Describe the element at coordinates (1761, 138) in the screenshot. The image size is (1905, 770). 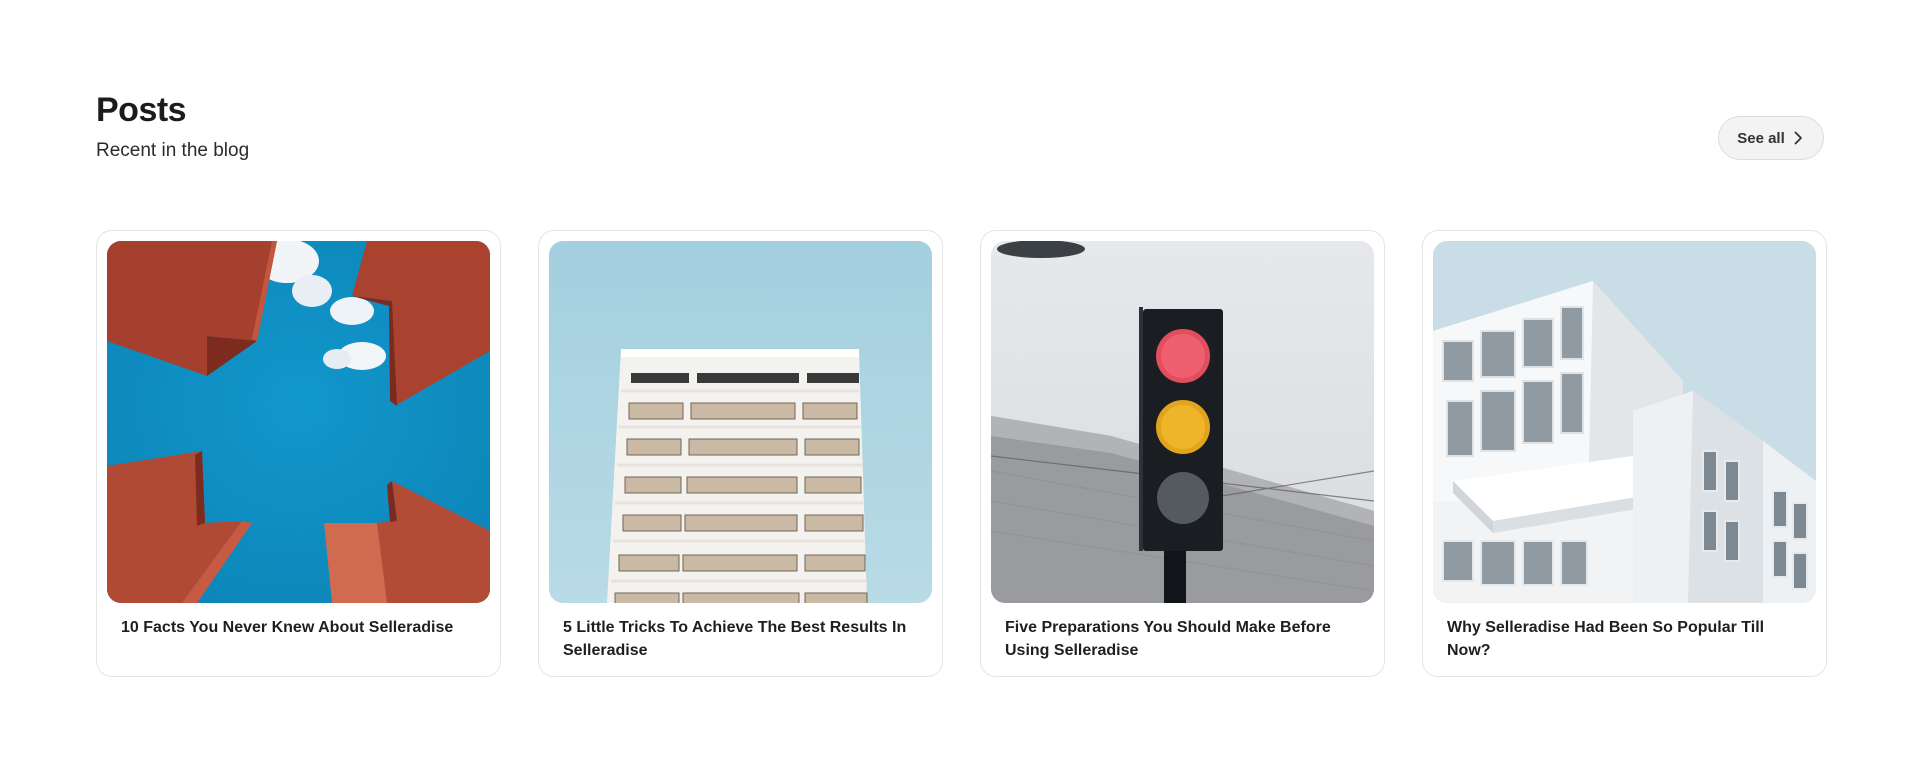
I see `see-all-label: See all` at that location.